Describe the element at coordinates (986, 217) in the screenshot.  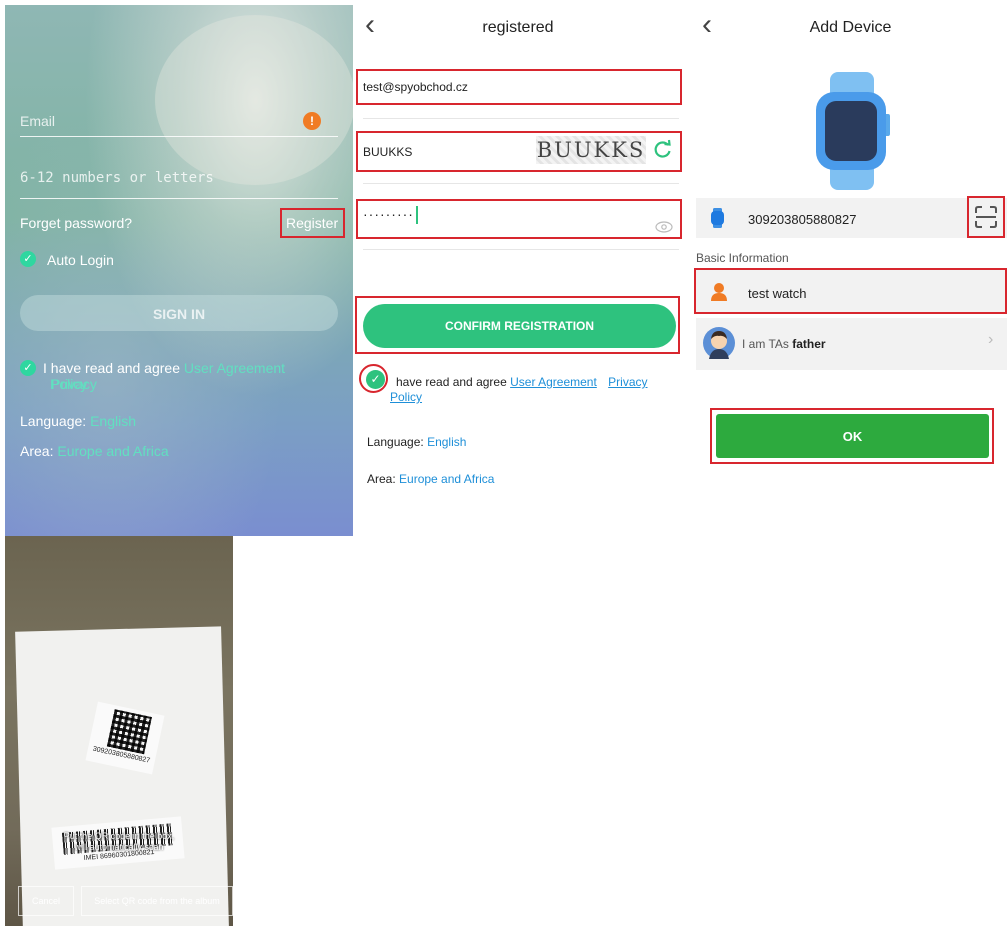
I see `scan-highlight` at that location.